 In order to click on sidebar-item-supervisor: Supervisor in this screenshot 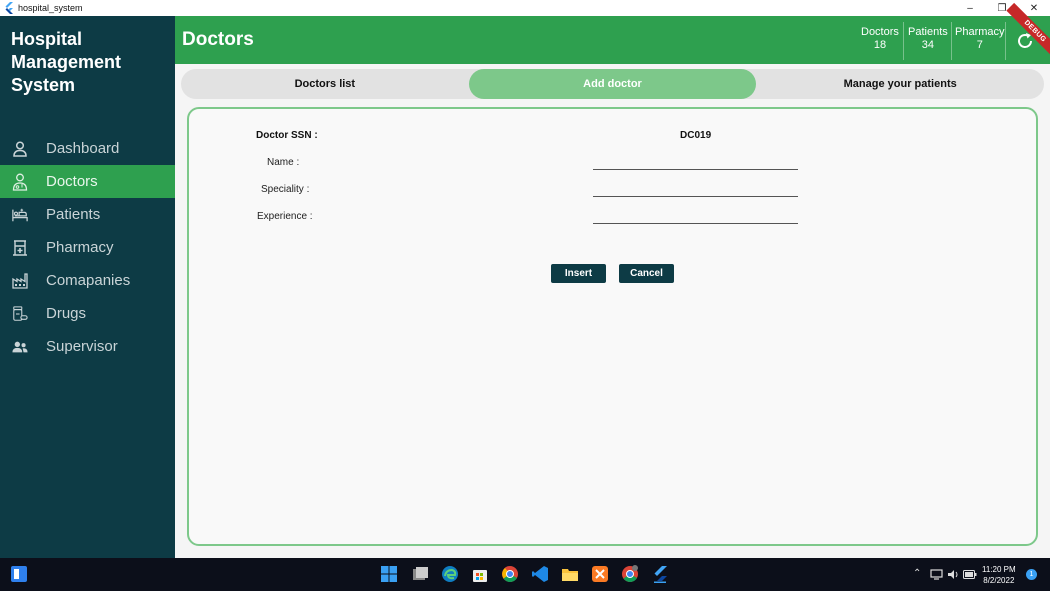, I will do `click(87, 346)`.